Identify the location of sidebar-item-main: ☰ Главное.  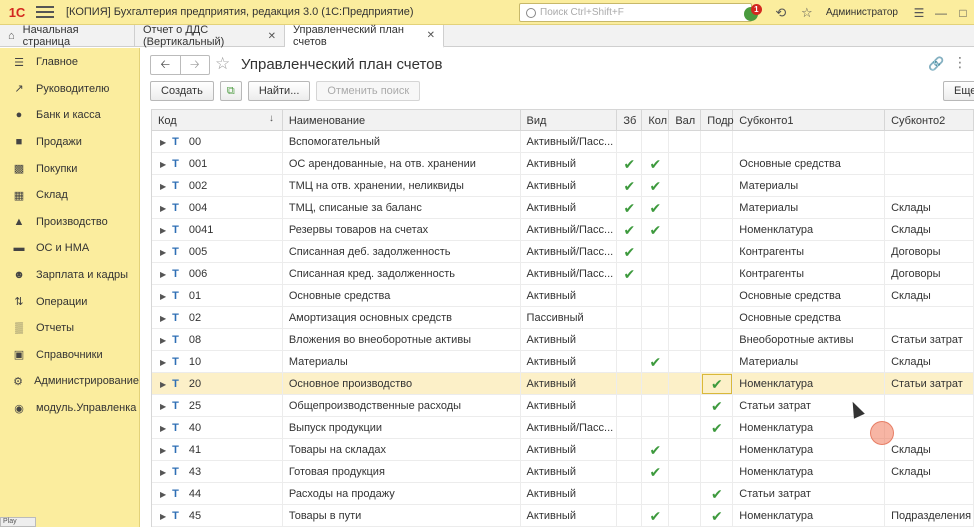
(69, 62).